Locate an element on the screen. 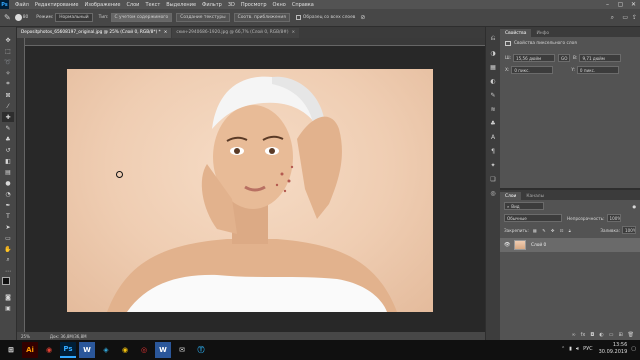 The width and height of the screenshot is (640, 360). layer-filter-select: ⌕ Вид is located at coordinates (524, 206).